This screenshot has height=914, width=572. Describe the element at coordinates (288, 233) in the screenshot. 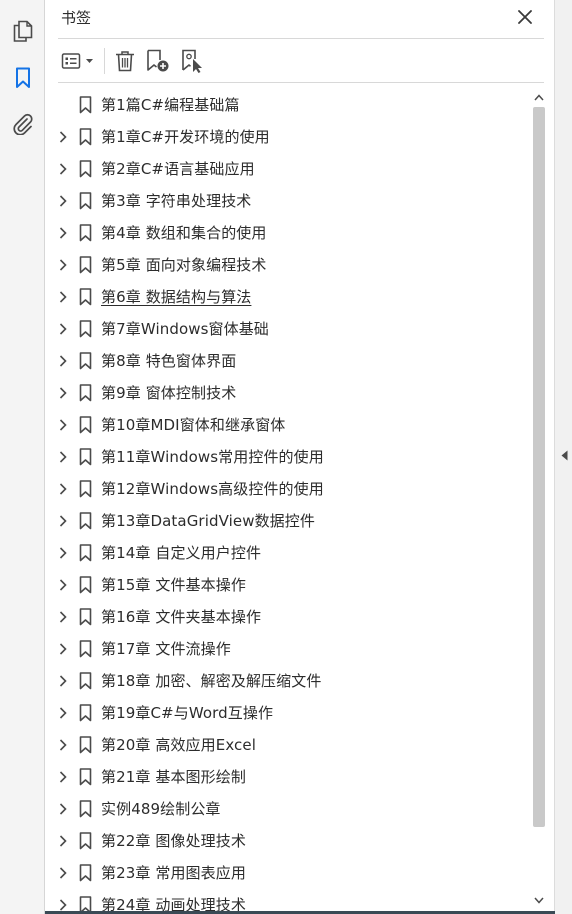

I see `bookmark-row: 第4章 数组和集合的使用` at that location.